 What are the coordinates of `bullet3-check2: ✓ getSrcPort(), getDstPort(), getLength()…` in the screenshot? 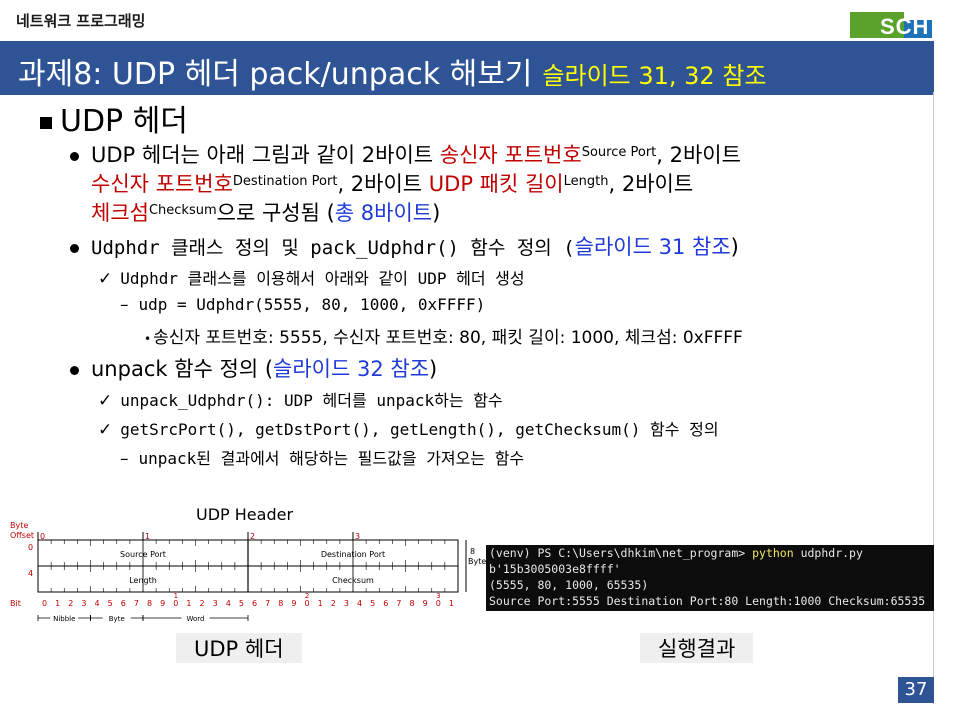 It's located at (408, 428).